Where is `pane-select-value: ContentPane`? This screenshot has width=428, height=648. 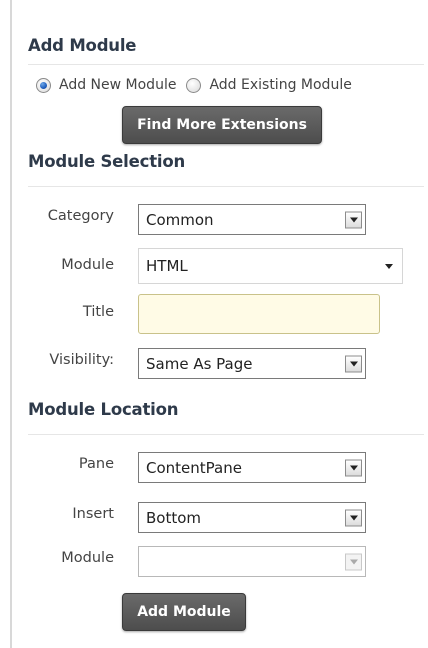
pane-select-value: ContentPane is located at coordinates (194, 467).